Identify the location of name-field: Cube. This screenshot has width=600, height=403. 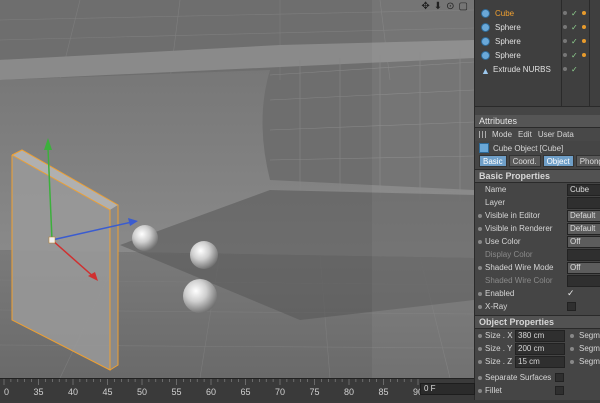
(583, 189).